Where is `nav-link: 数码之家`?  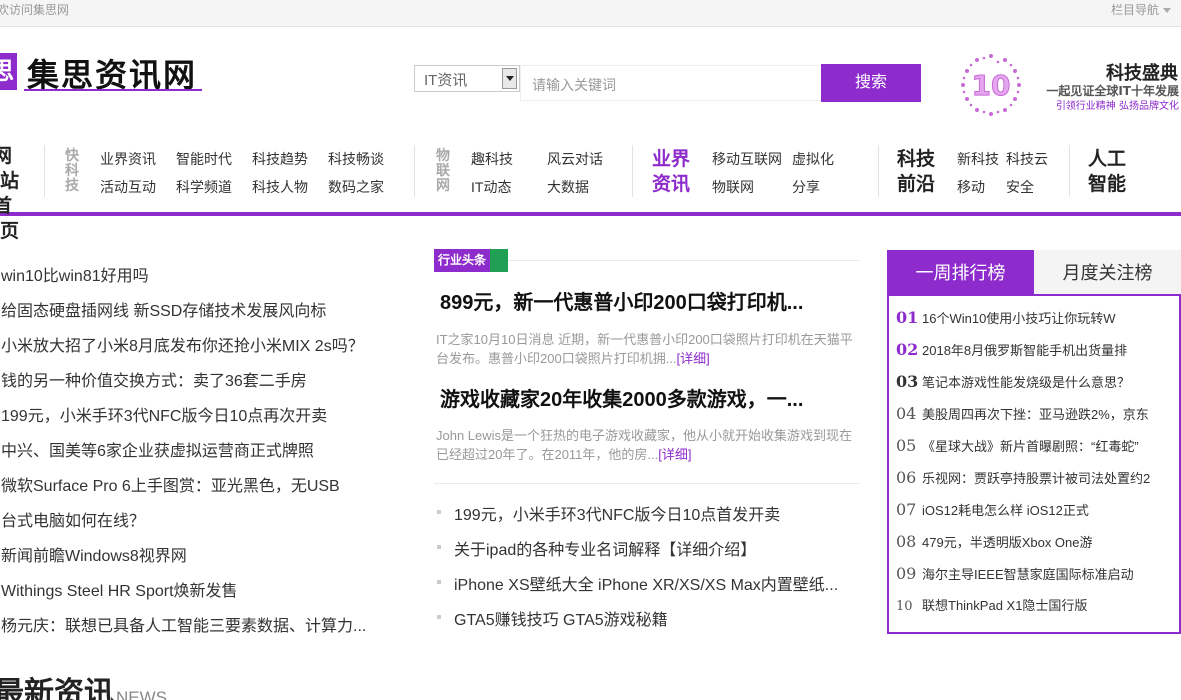 nav-link: 数码之家 is located at coordinates (356, 187).